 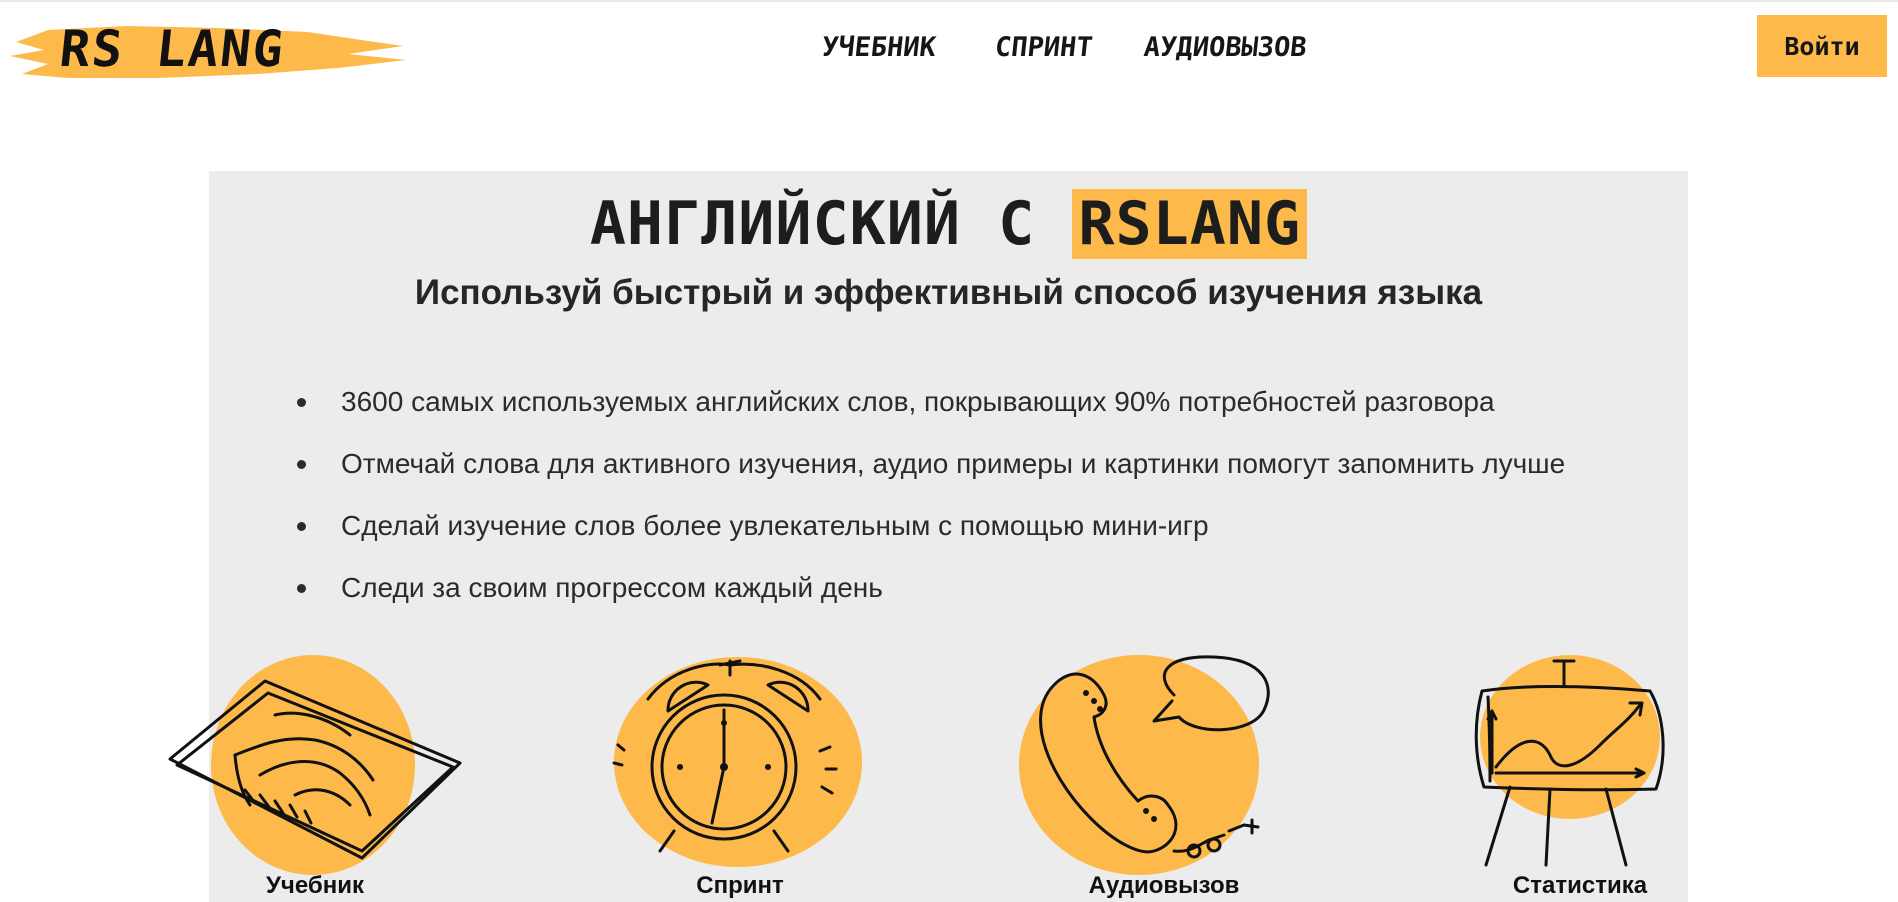 I want to click on login-button: Войти, so click(x=1822, y=46).